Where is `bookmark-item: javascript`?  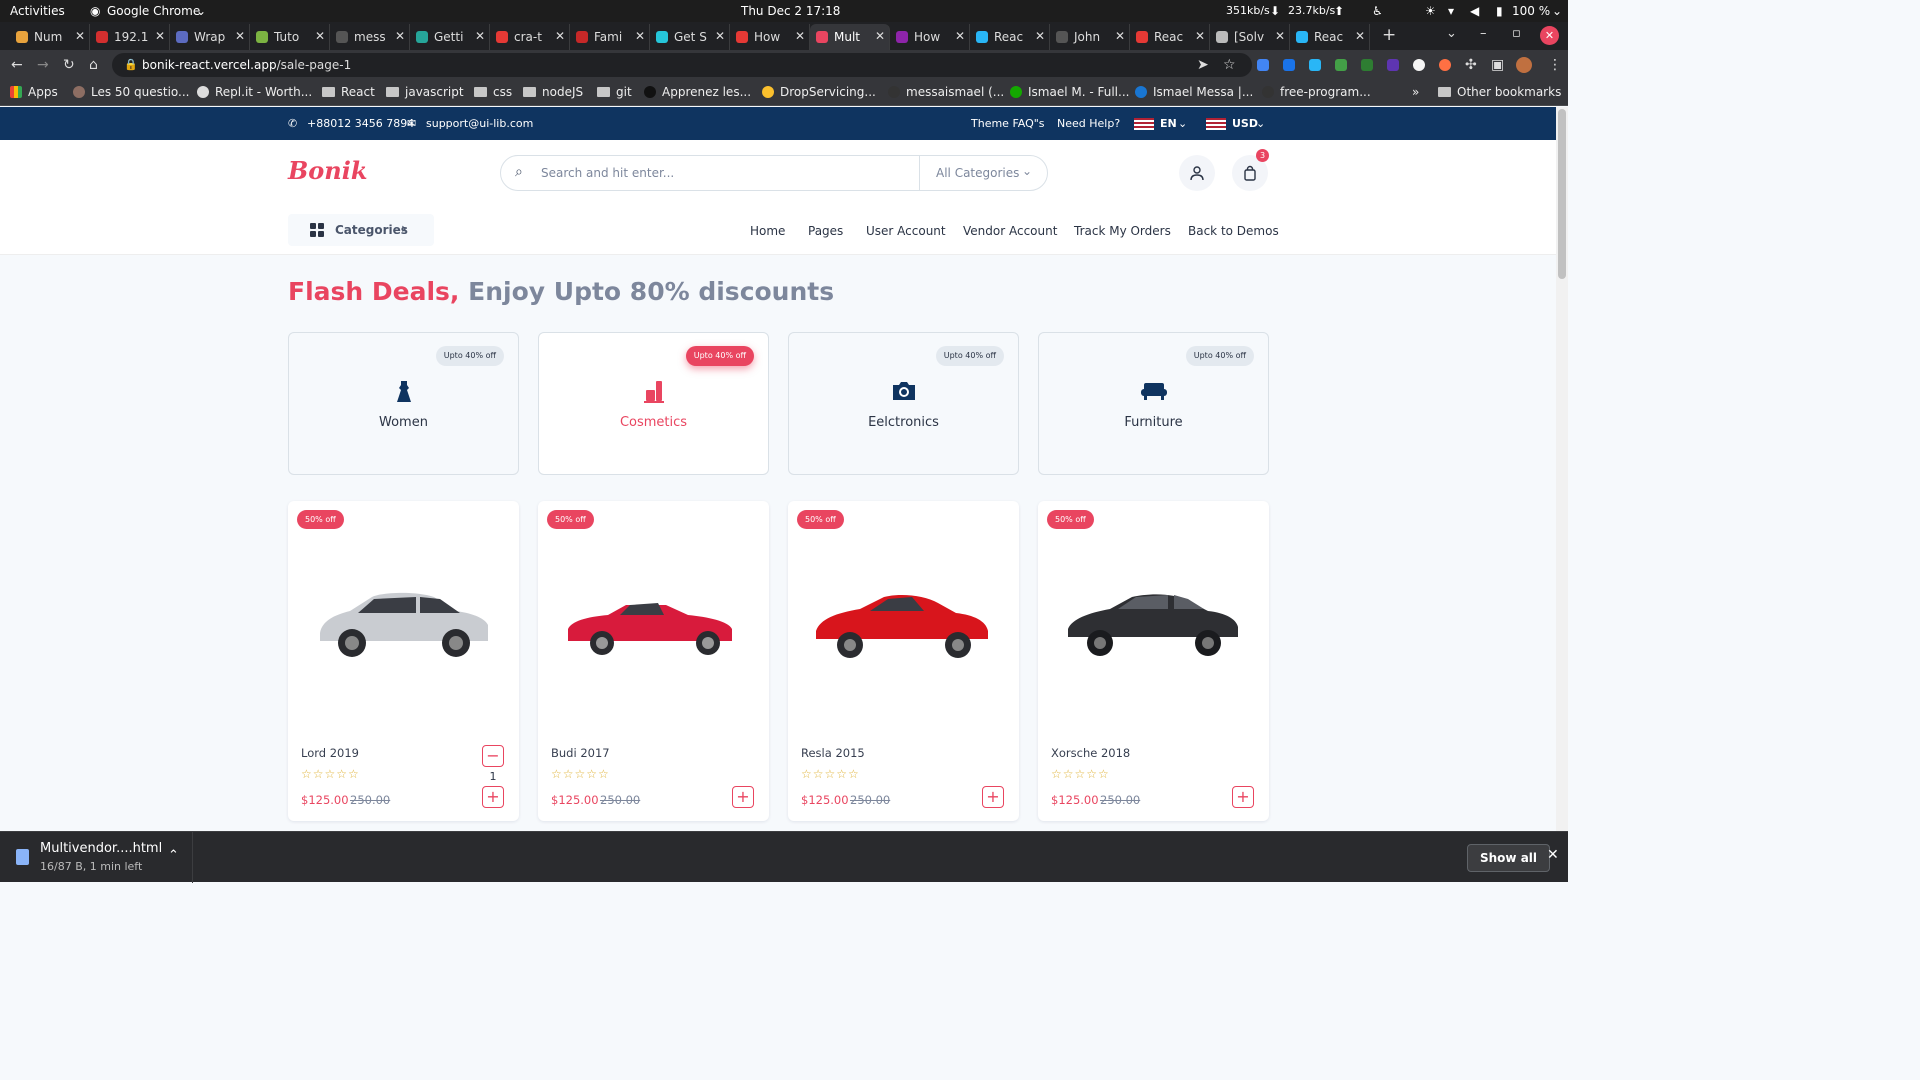 bookmark-item: javascript is located at coordinates (425, 92).